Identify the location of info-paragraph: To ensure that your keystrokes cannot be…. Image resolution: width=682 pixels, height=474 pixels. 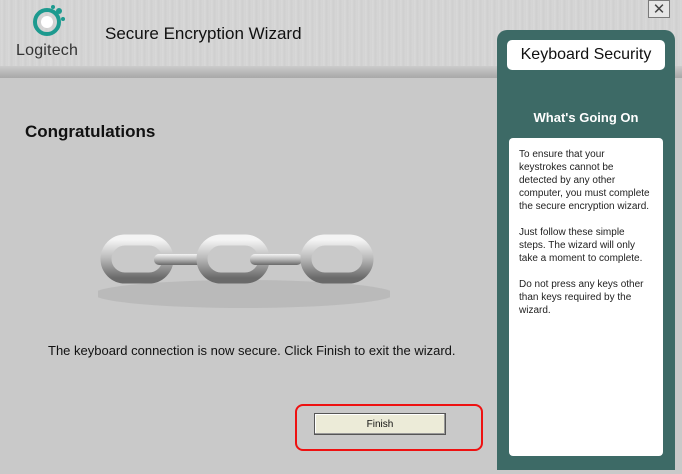
(584, 180).